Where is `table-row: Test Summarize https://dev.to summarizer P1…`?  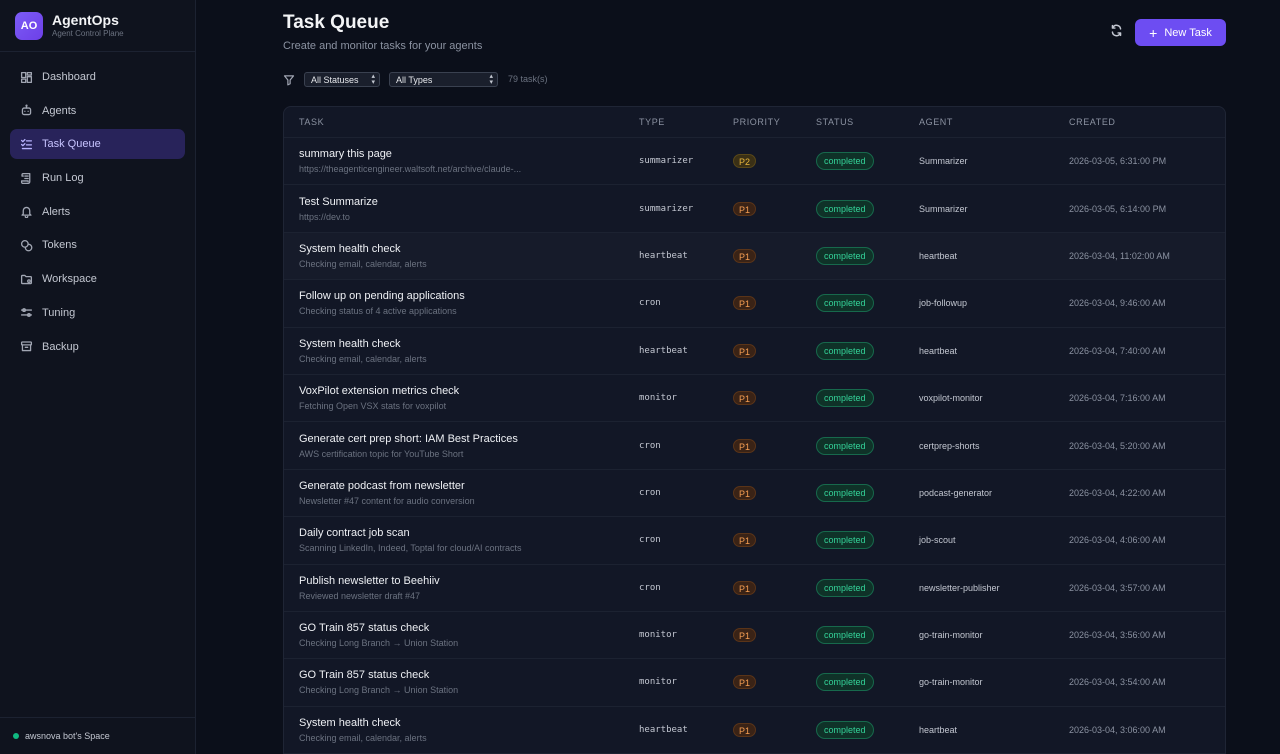 table-row: Test Summarize https://dev.to summarizer P1… is located at coordinates (754, 209).